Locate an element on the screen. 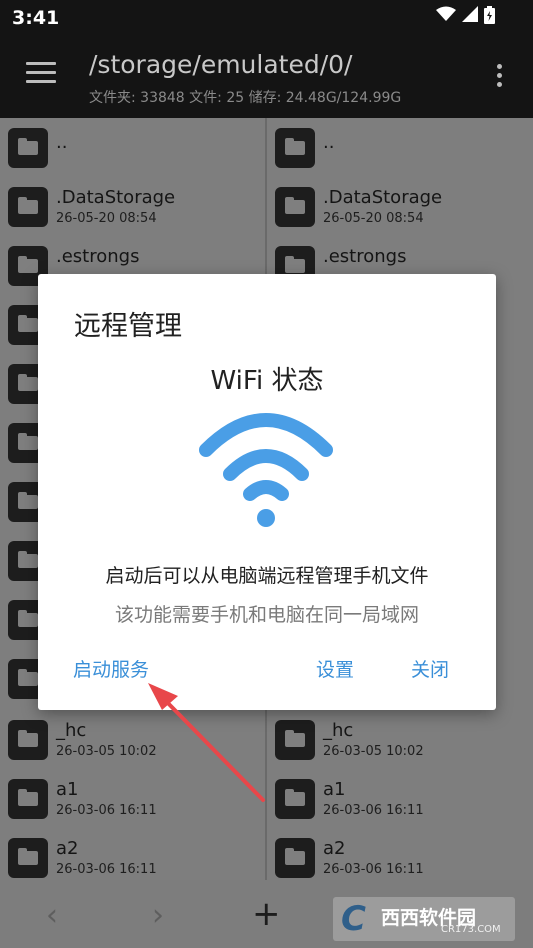 This screenshot has height=948, width=533. signal-icon is located at coordinates (470, 17).